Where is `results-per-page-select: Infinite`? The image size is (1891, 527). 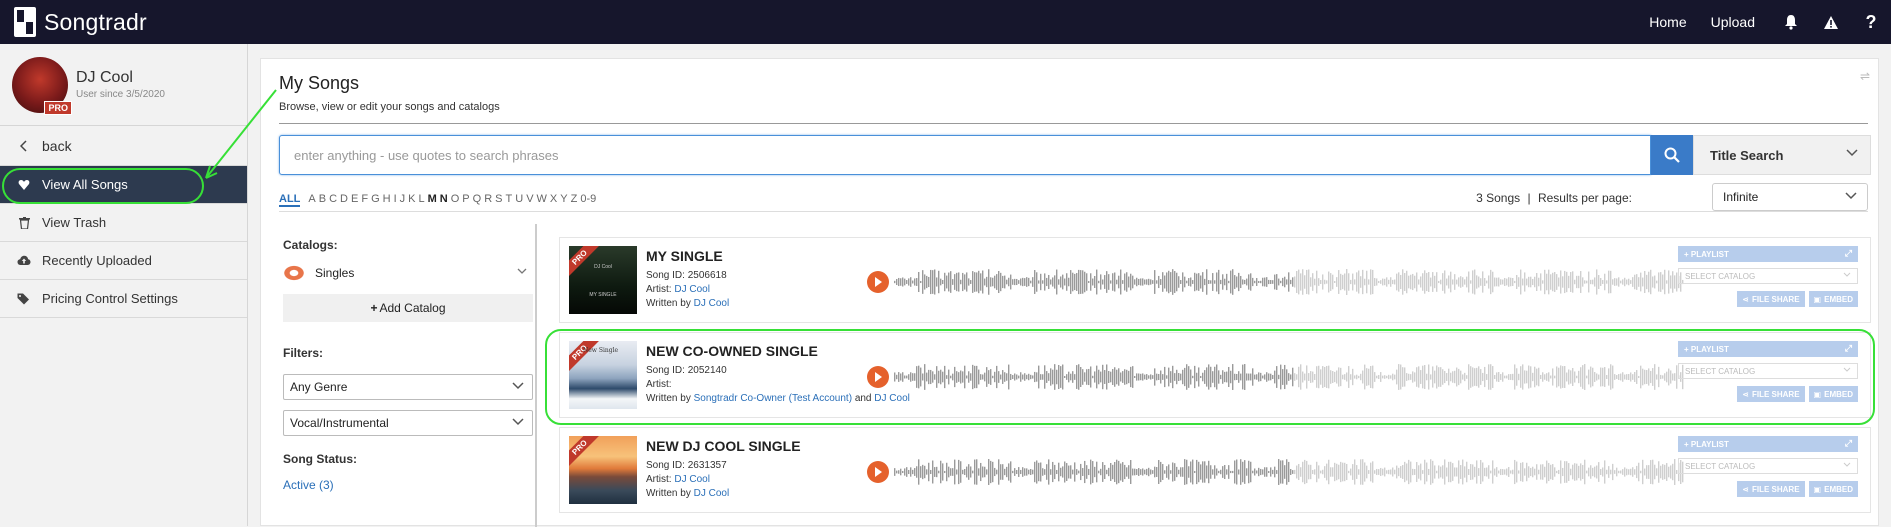
results-per-page-select: Infinite is located at coordinates (1790, 197).